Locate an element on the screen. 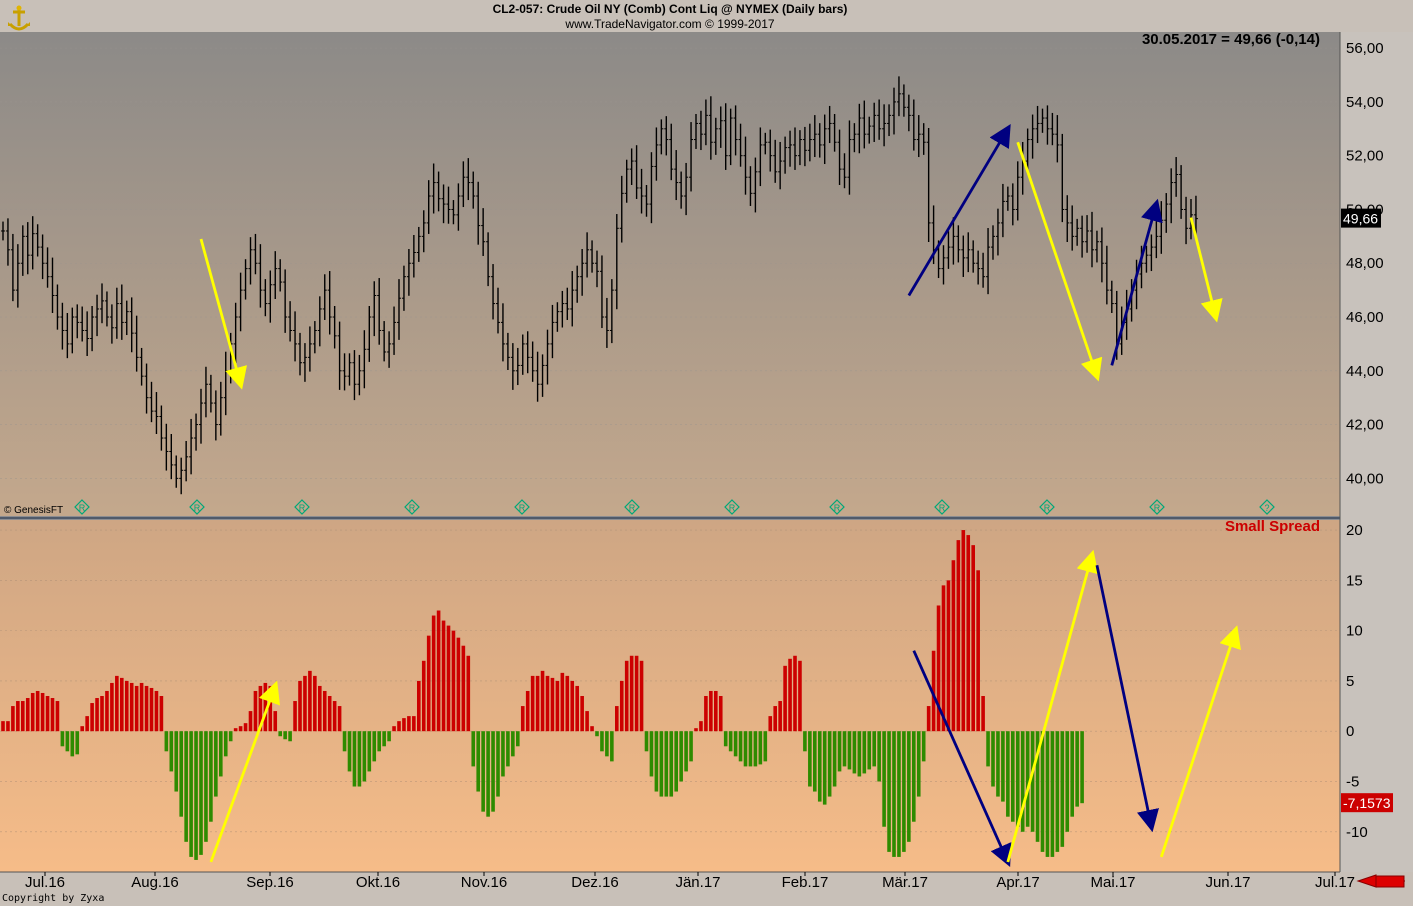 The width and height of the screenshot is (1413, 906). chart-subtitle: www.TradeNavigator.com © 1999-2017 is located at coordinates (670, 24).